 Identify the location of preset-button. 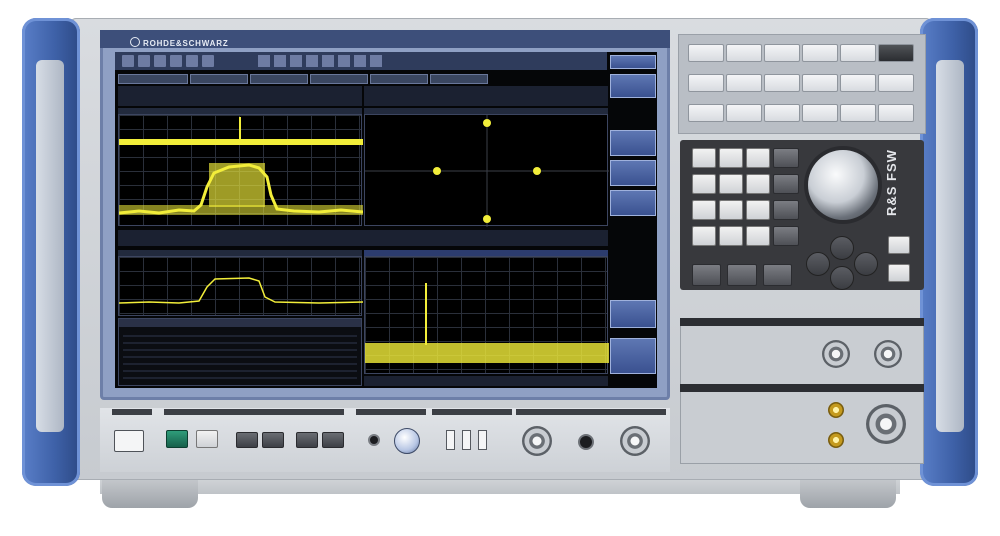
(177, 439).